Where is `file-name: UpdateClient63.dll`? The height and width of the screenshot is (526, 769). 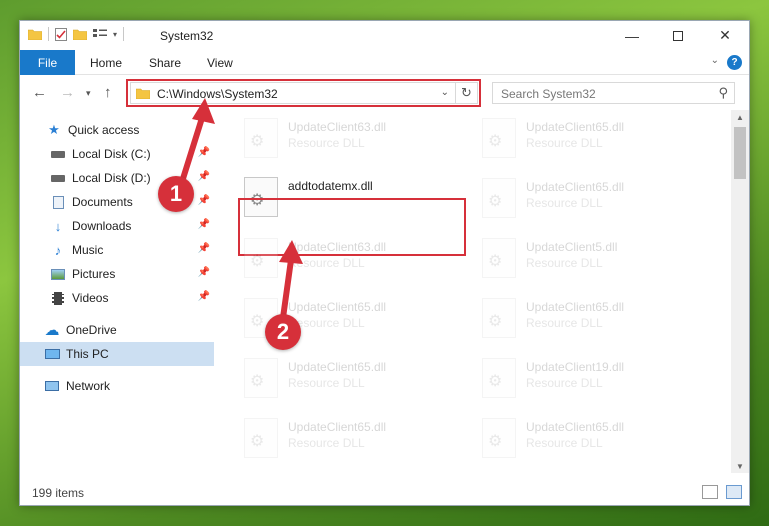 file-name: UpdateClient63.dll is located at coordinates (337, 247).